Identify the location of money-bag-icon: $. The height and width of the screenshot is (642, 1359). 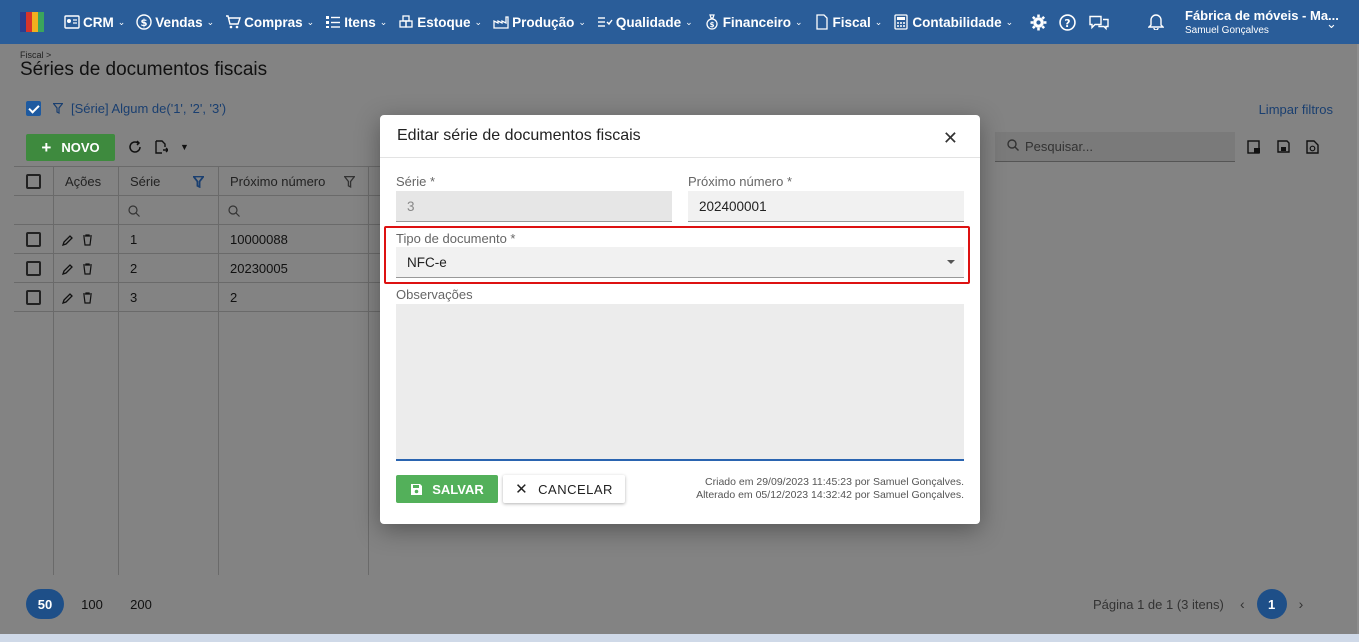
(712, 22).